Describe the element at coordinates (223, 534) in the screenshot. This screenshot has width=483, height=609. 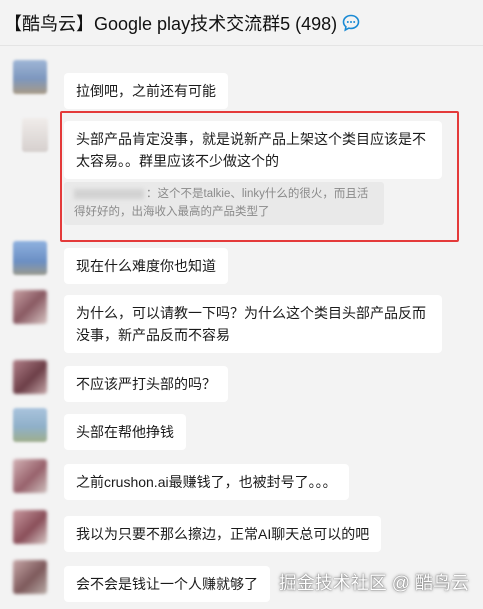
I see `message-bubble: 我以为只要不那么擦边，正常AI聊天总可以的吧` at that location.